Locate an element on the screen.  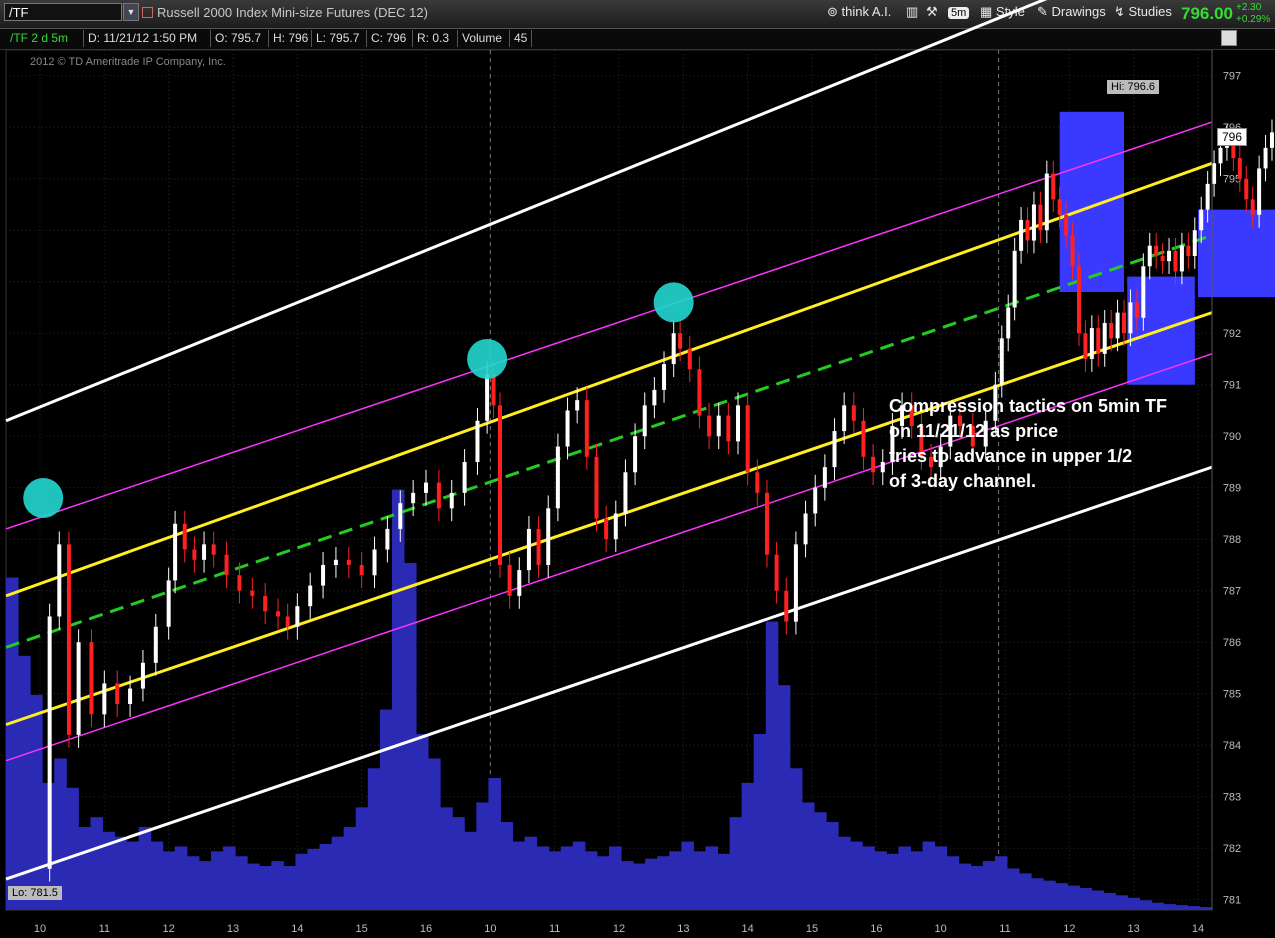
y-tick-label: 784 is located at coordinates (1232, 746).